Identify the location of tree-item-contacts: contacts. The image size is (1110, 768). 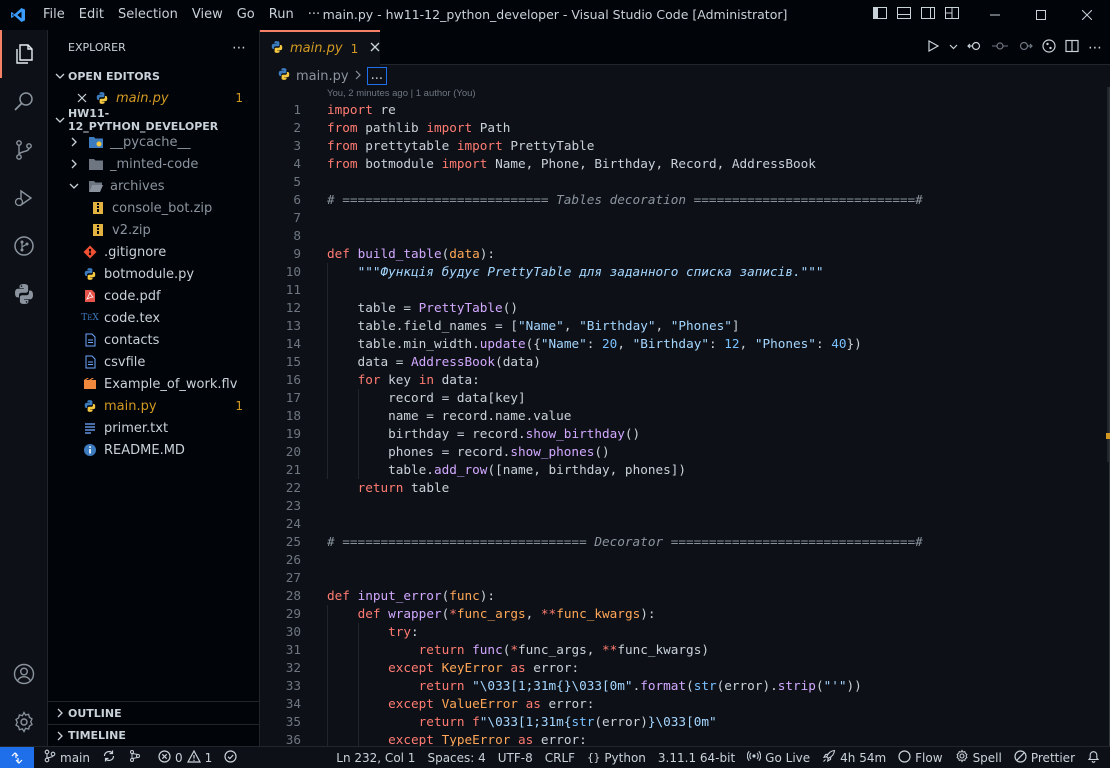
(153, 340).